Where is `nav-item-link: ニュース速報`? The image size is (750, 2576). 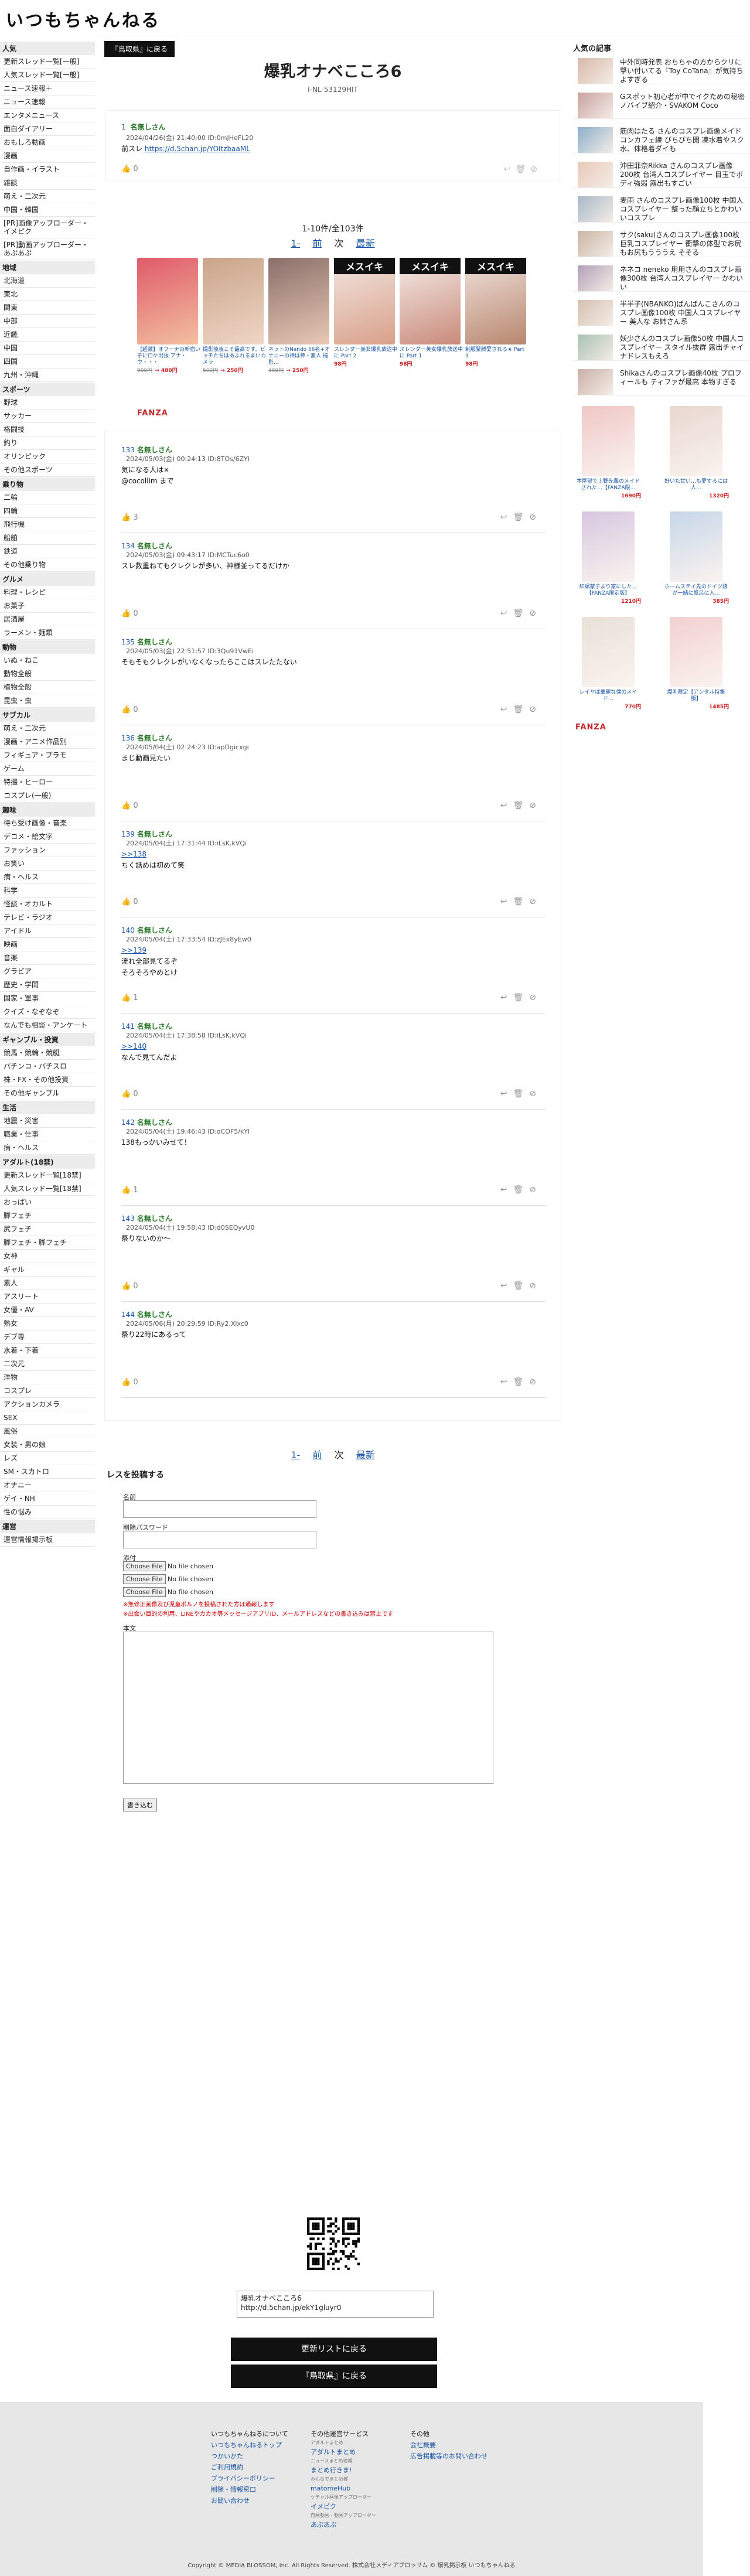
nav-item-link: ニュース速報 is located at coordinates (48, 102).